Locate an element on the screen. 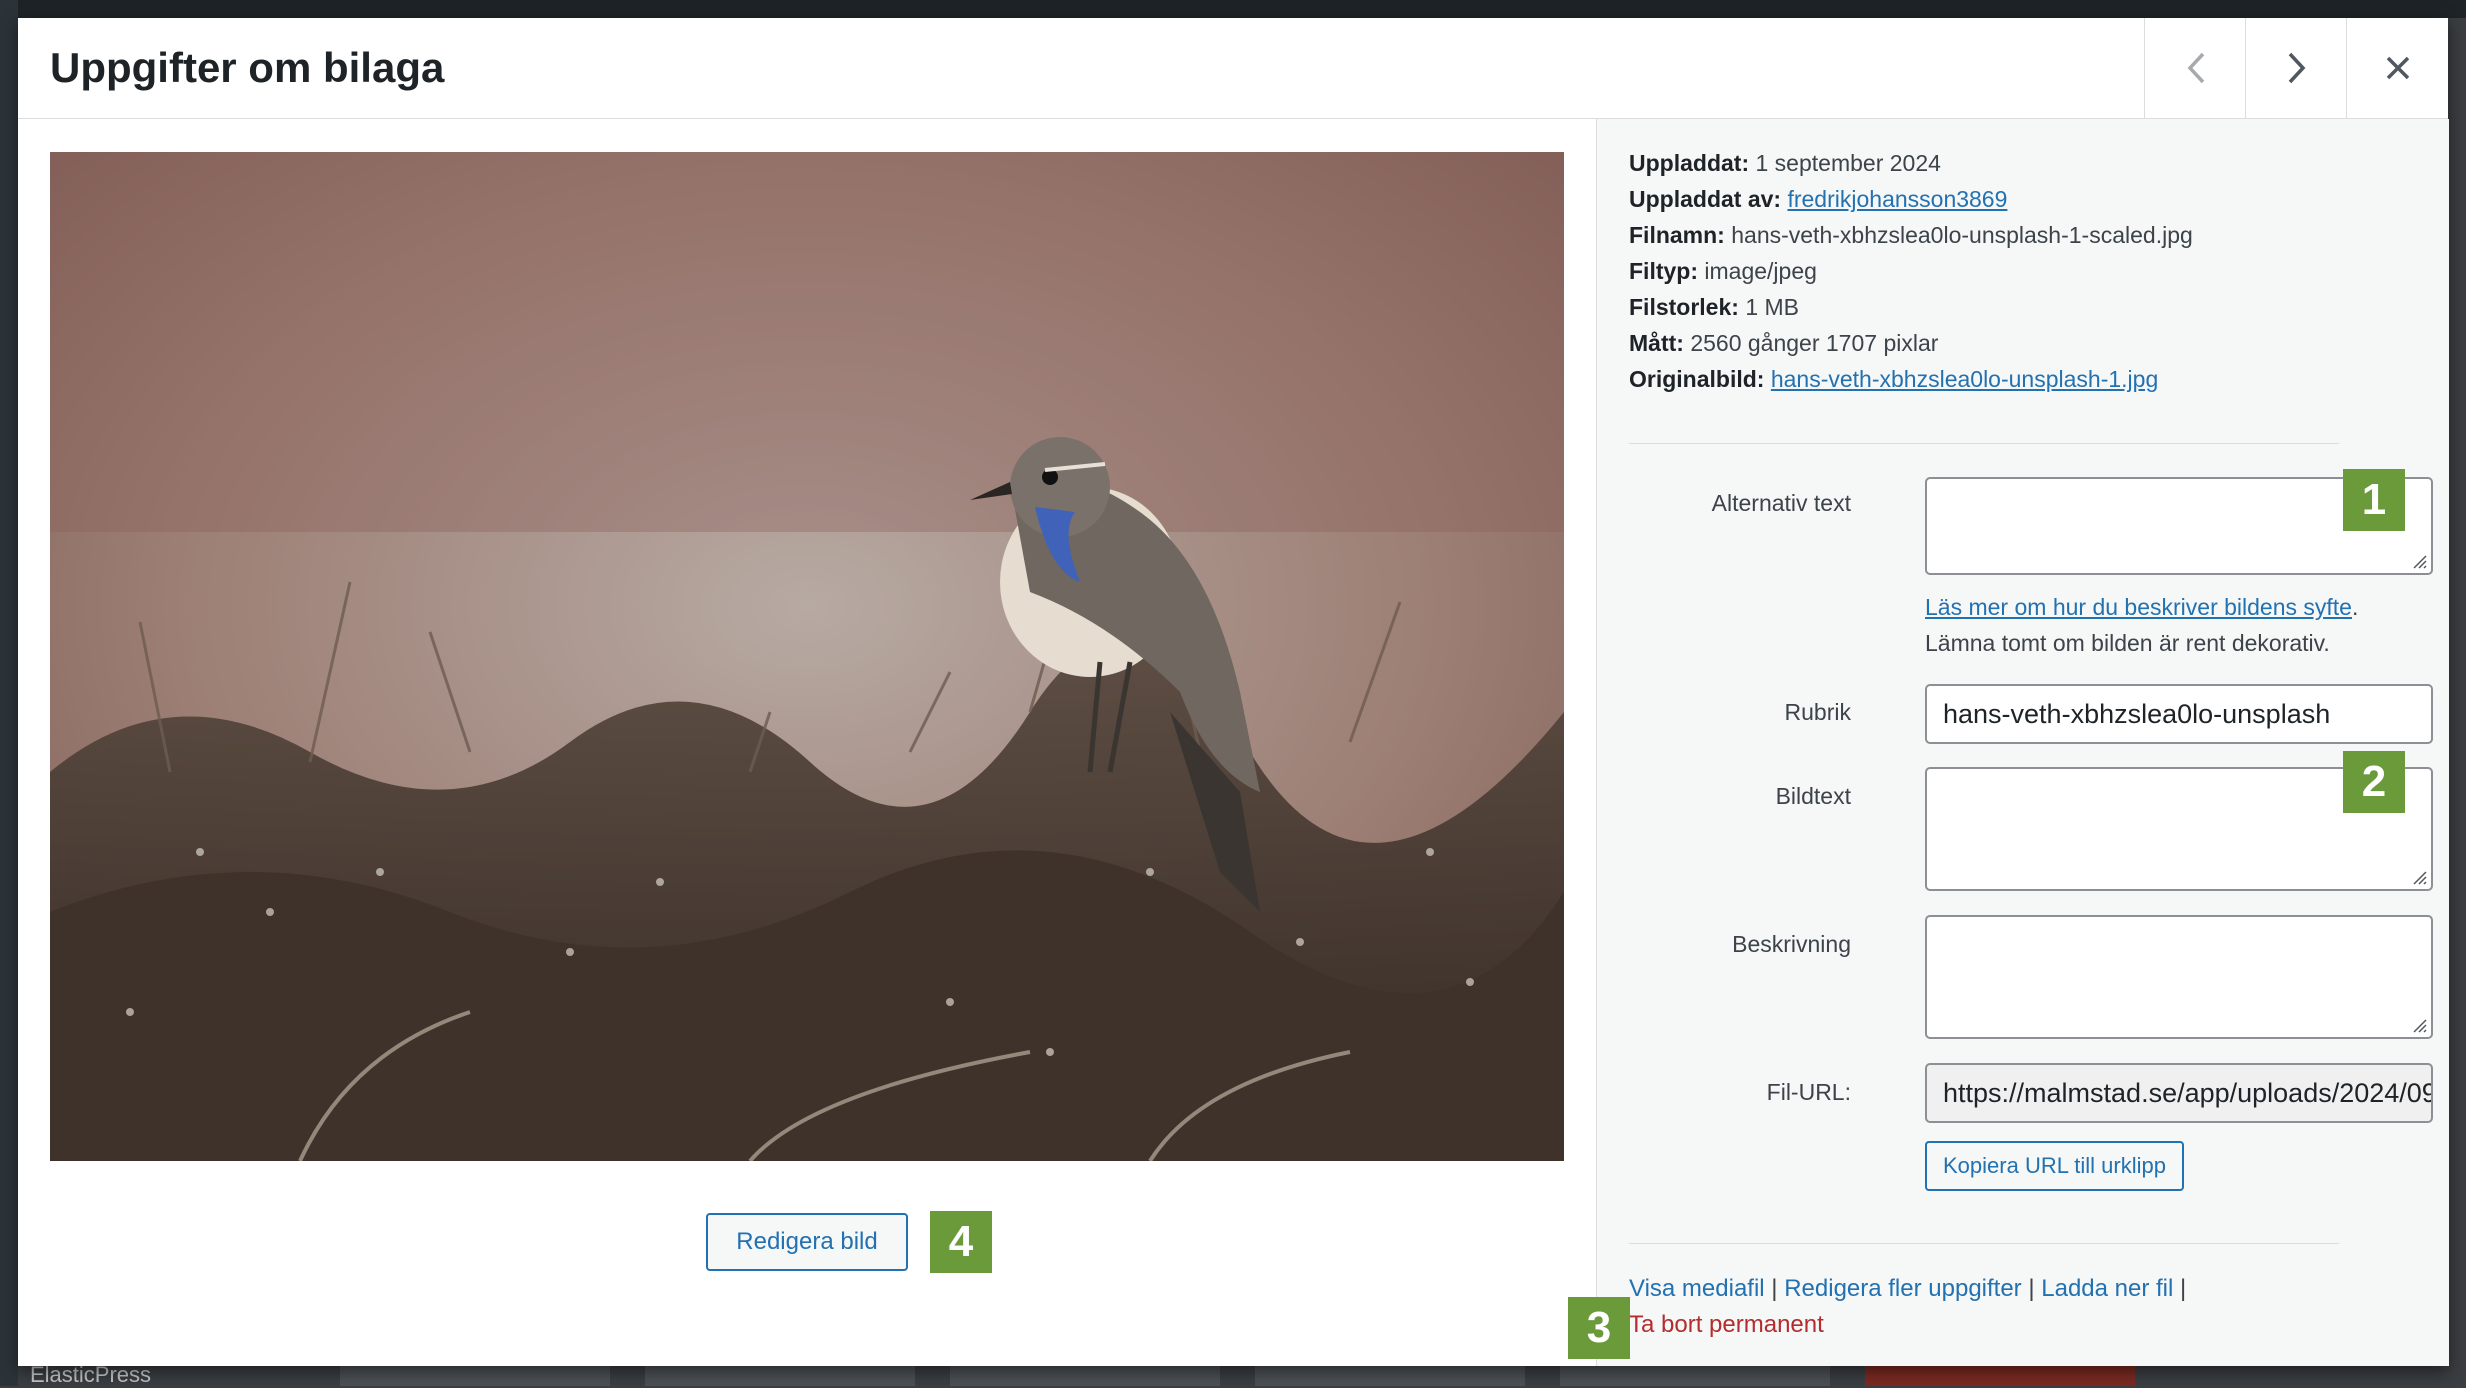 This screenshot has height=1388, width=2466. meta-uploaded: Uppladdat: 1 september 2024 is located at coordinates (1785, 163).